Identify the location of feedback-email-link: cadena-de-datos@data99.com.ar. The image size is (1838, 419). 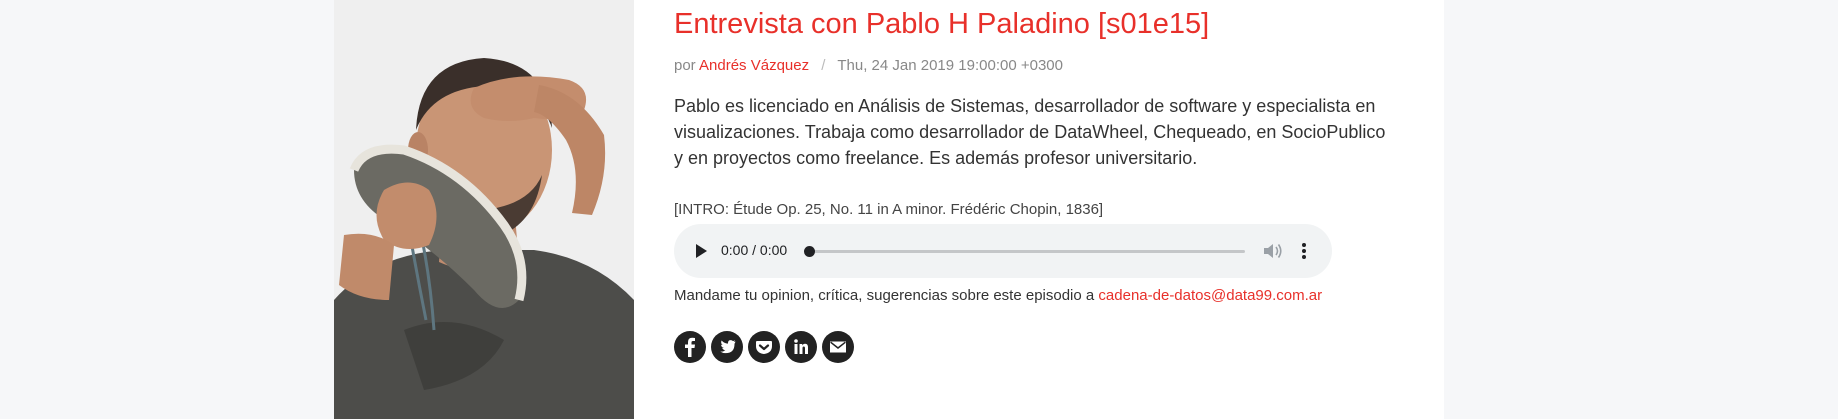
(1210, 295).